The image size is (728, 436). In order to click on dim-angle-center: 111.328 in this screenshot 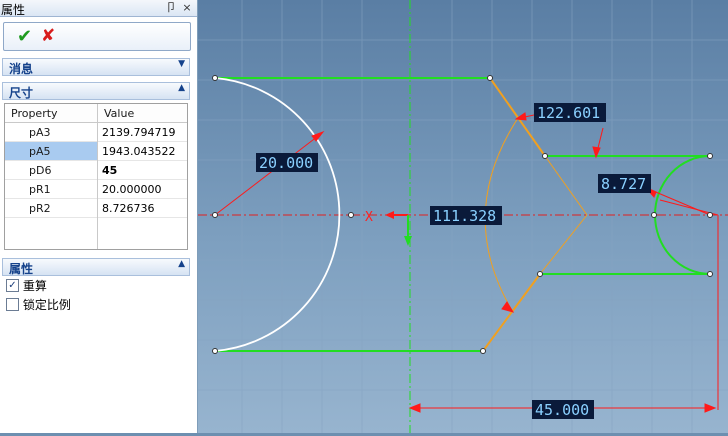, I will do `click(464, 216)`.